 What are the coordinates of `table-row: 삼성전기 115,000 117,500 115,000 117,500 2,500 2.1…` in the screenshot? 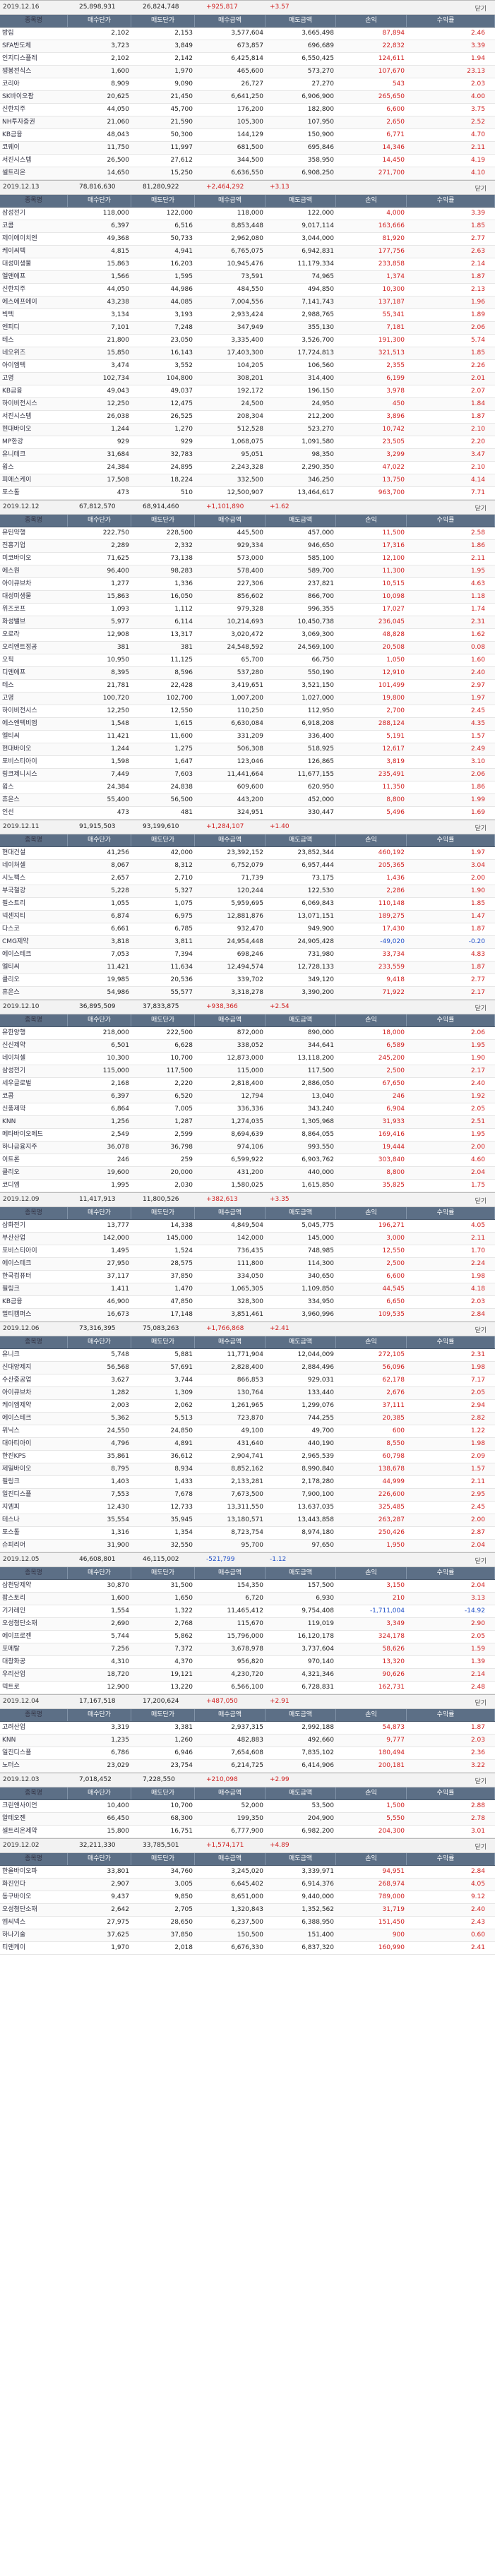 It's located at (247, 1071).